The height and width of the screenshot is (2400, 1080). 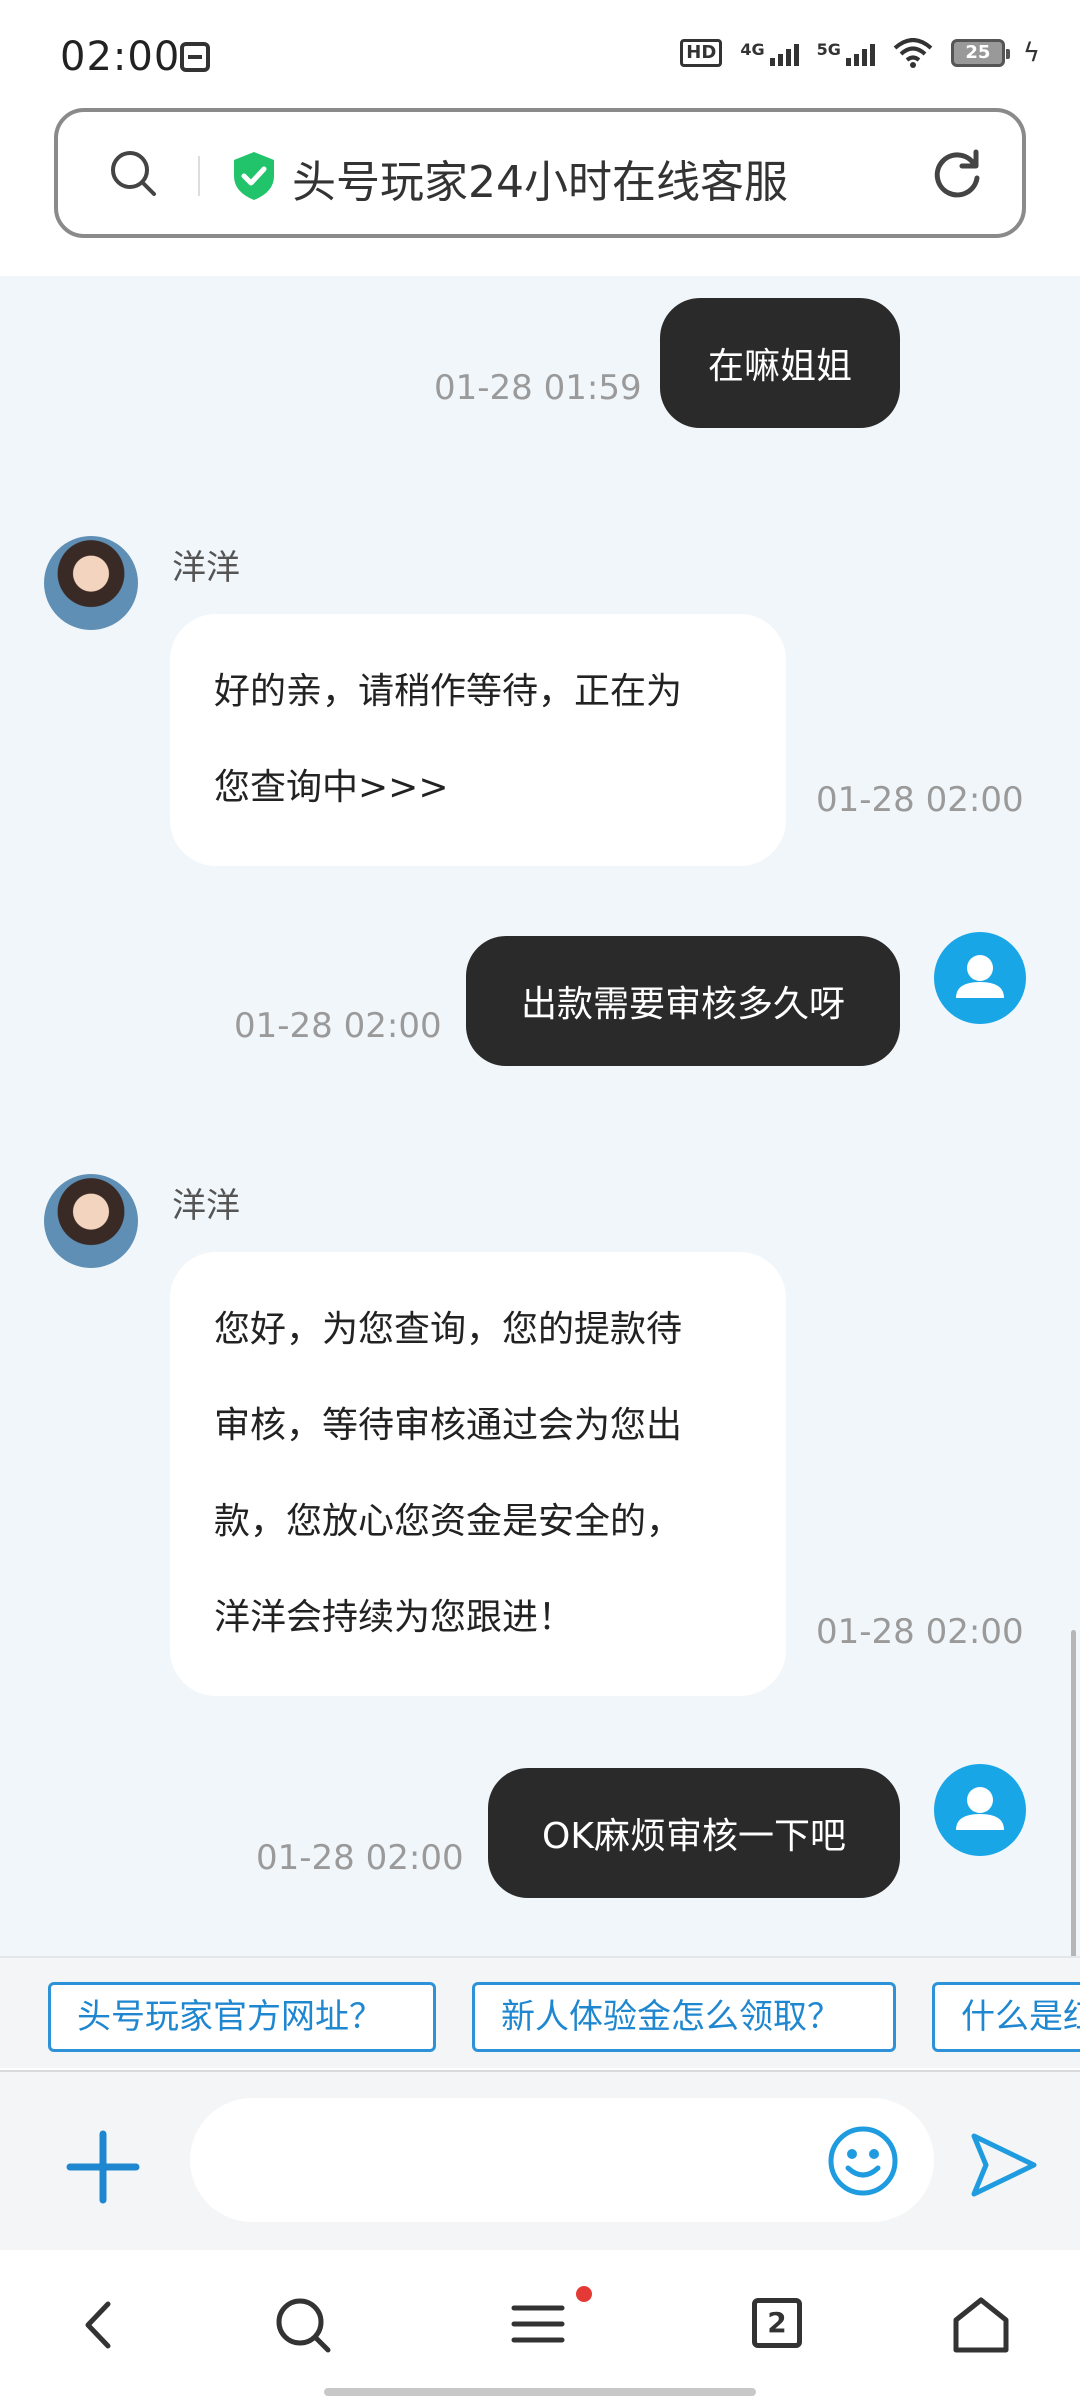 What do you see at coordinates (199, 176) in the screenshot?
I see `address-divider` at bounding box center [199, 176].